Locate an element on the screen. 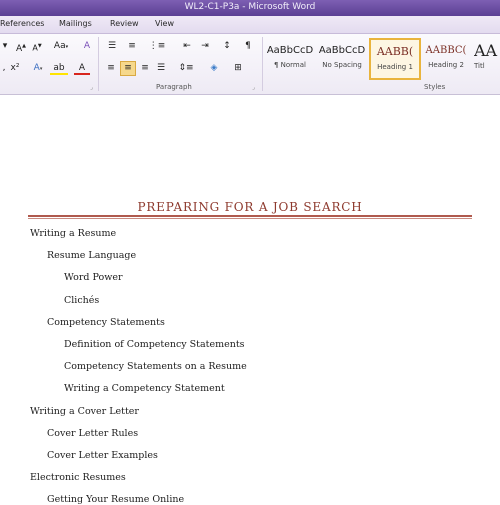  outline-item-level-3: Definition of Competency Statements is located at coordinates (154, 344).